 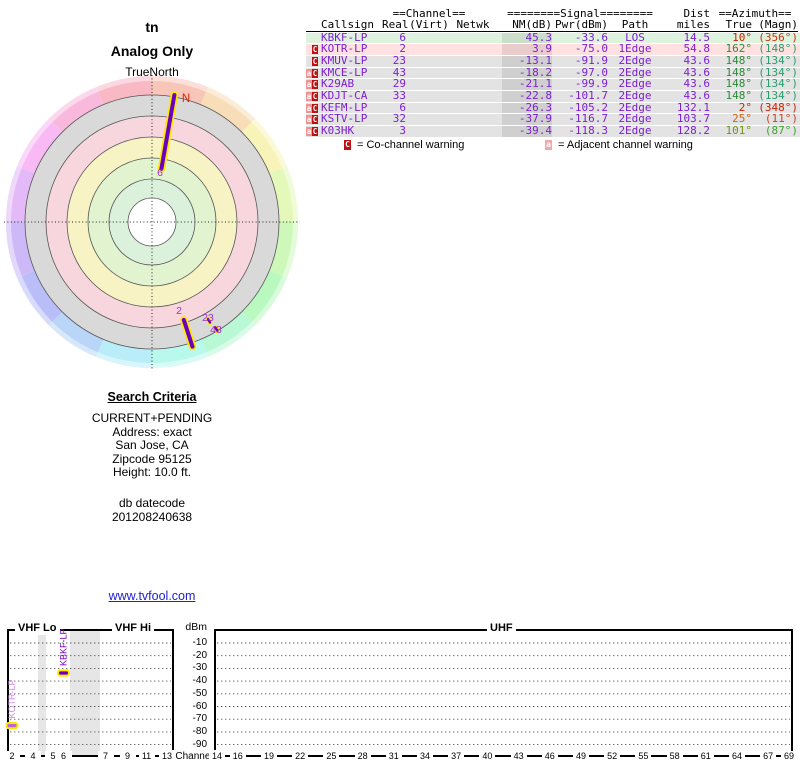 What do you see at coordinates (456, 756) in the screenshot?
I see `channel-tick-label: 37` at bounding box center [456, 756].